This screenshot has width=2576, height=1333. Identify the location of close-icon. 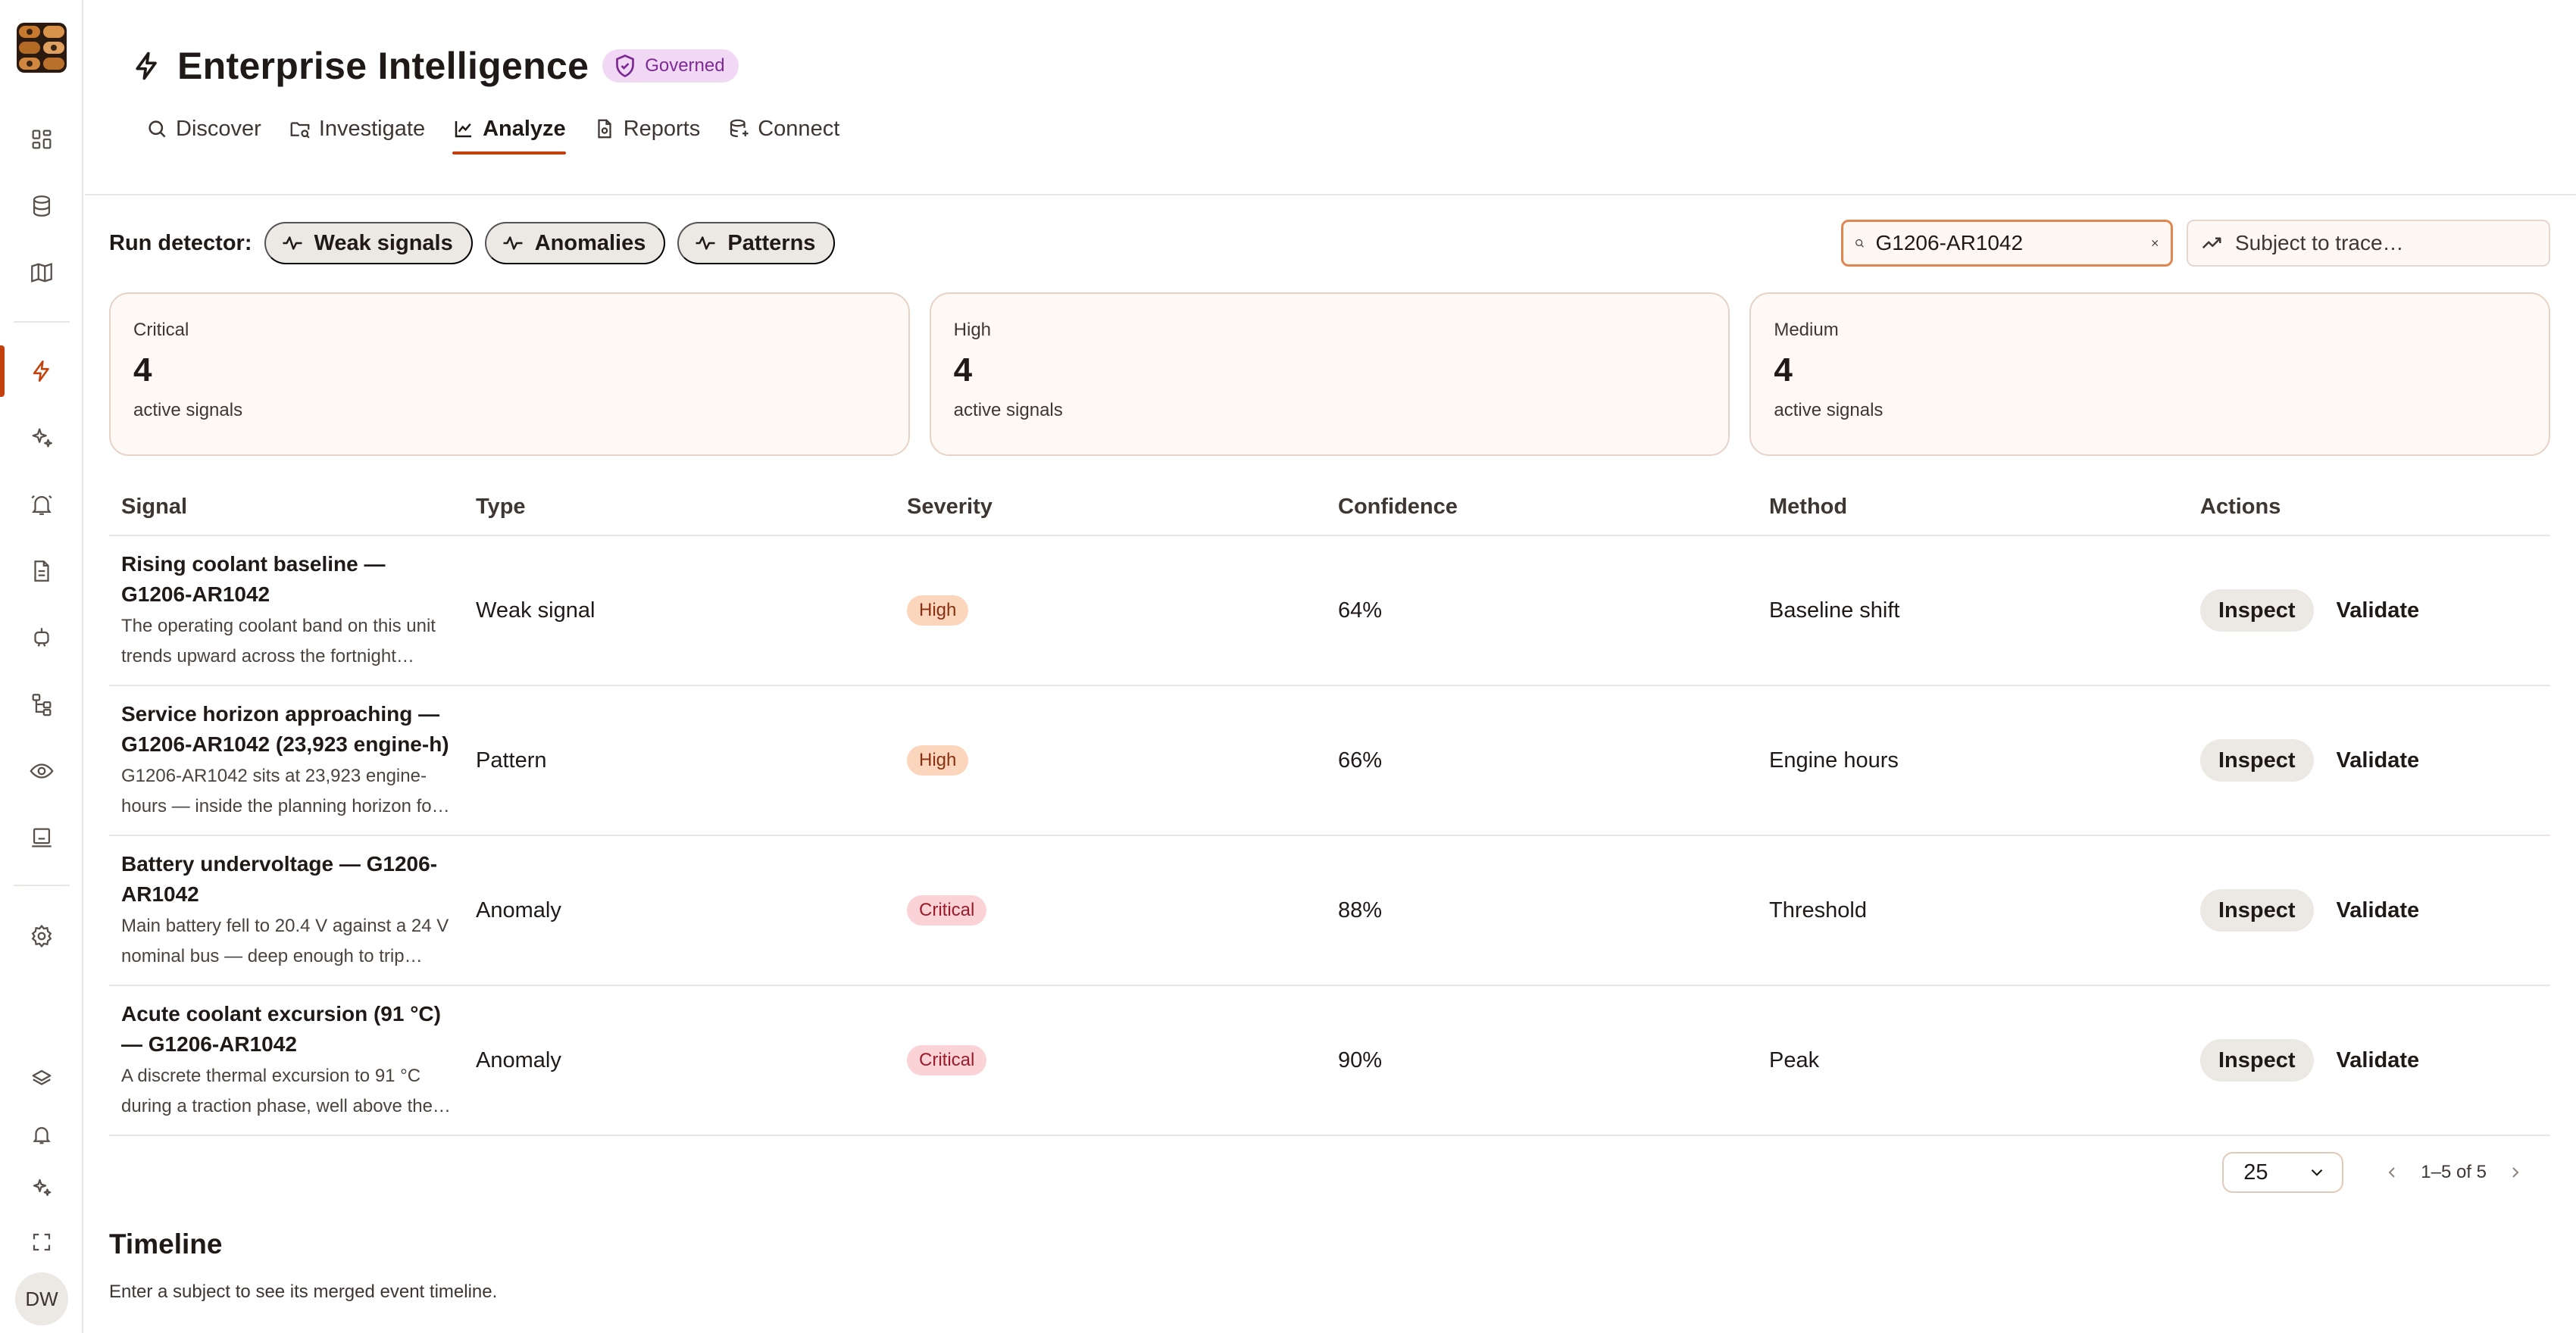
(2155, 243).